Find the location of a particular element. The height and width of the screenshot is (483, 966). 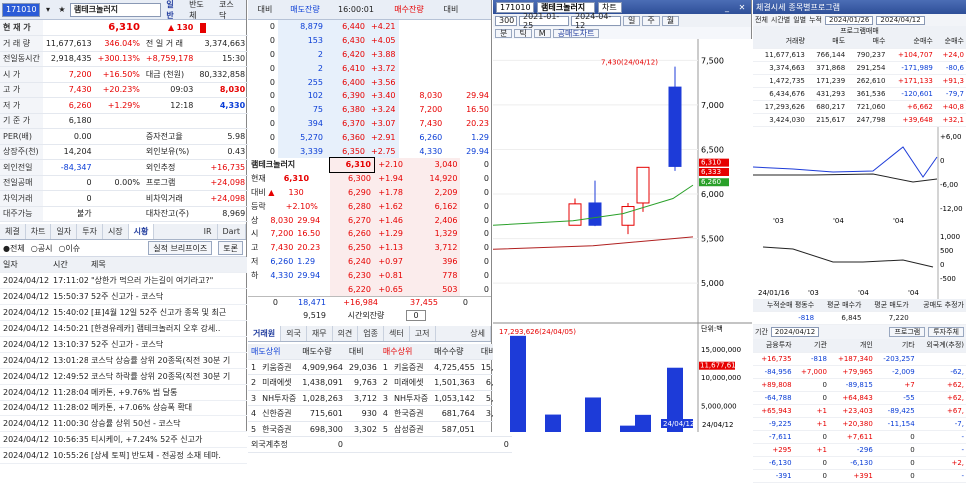

tab-sector: 섹터 is located at coordinates (397, 333).